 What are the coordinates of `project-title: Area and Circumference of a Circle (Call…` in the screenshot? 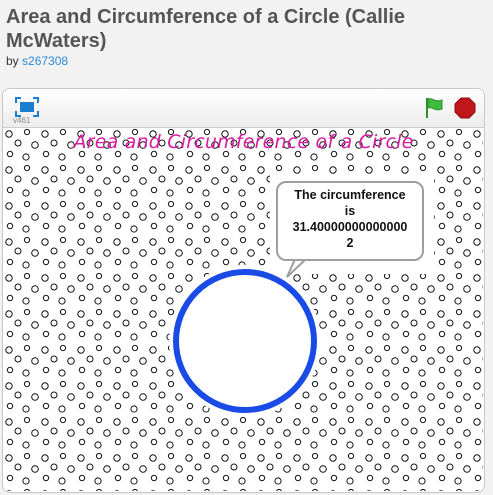 It's located at (206, 29).